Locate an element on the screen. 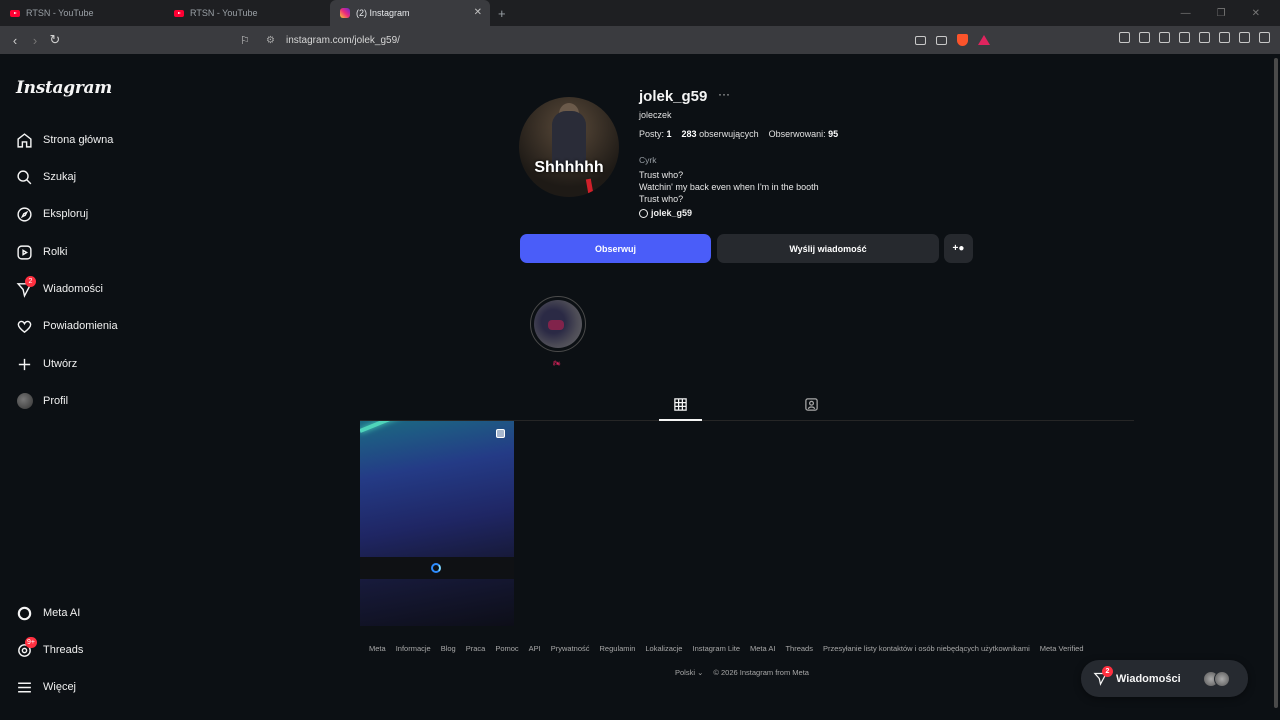 The width and height of the screenshot is (1280, 720). heart-icon is located at coordinates (24, 326).